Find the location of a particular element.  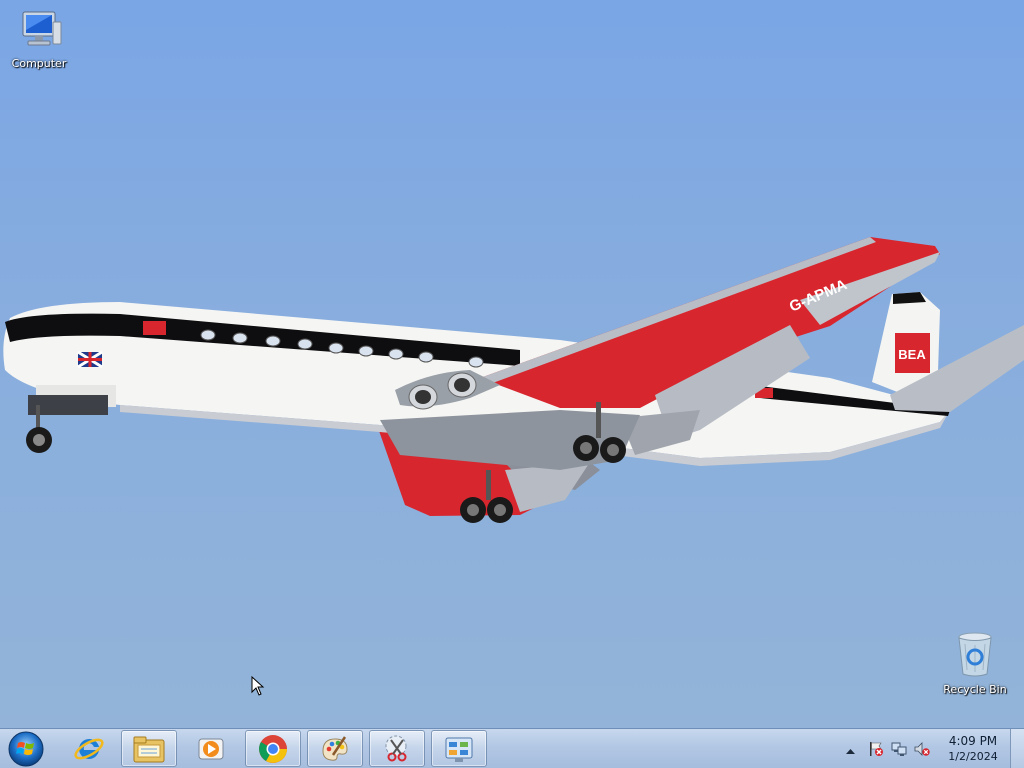

media-player-icon is located at coordinates (211, 748).